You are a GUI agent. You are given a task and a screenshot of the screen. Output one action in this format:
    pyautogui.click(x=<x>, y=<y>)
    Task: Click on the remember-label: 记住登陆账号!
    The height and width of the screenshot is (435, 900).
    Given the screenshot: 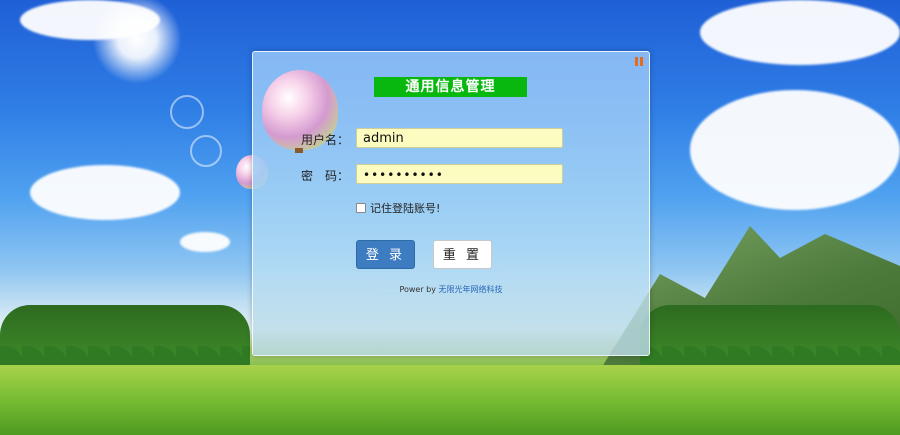 What is the action you would take?
    pyautogui.click(x=405, y=208)
    